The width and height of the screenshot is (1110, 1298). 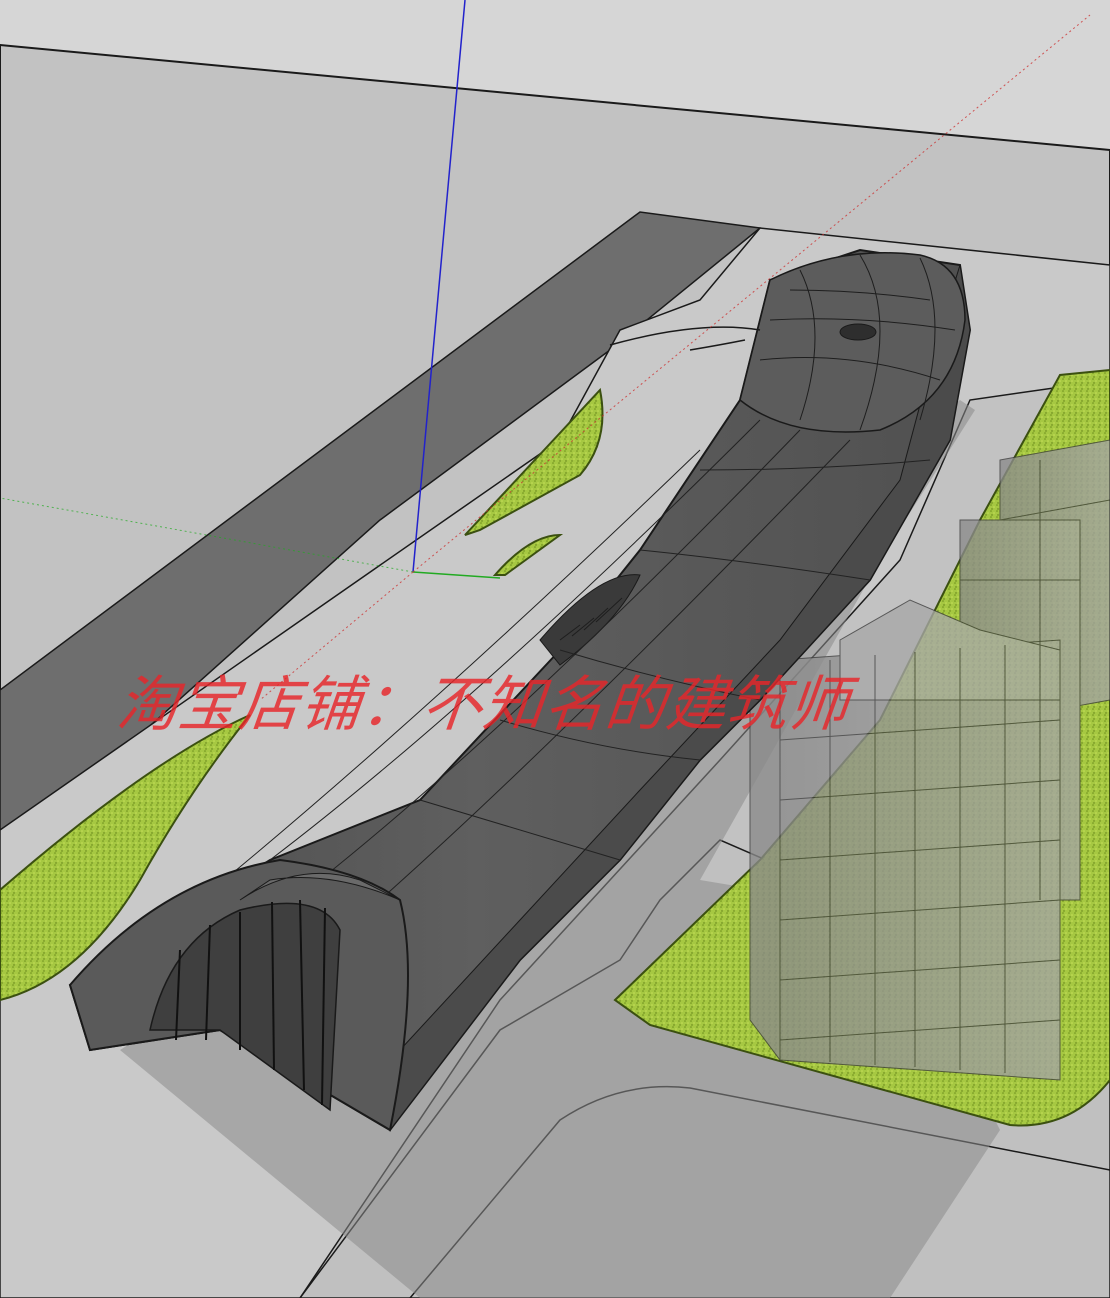 What do you see at coordinates (765, 860) in the screenshot?
I see `tower-front-side` at bounding box center [765, 860].